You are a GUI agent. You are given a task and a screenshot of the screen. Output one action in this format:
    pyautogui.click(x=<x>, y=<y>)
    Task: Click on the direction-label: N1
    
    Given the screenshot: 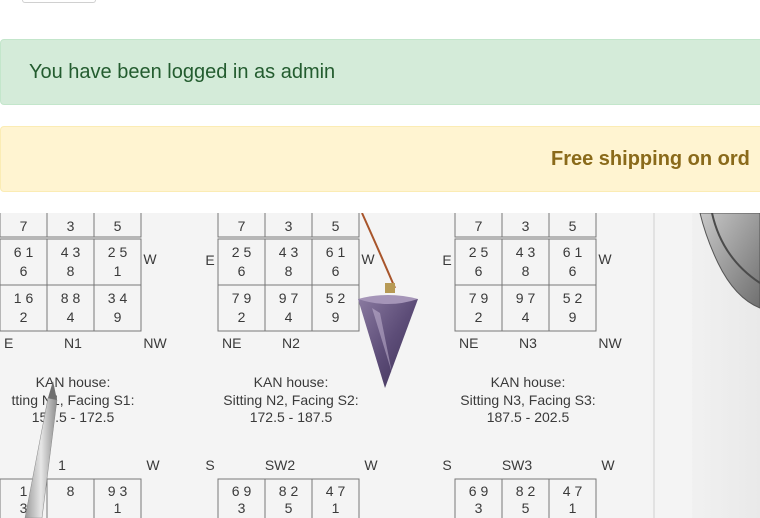 What is the action you would take?
    pyautogui.click(x=73, y=343)
    